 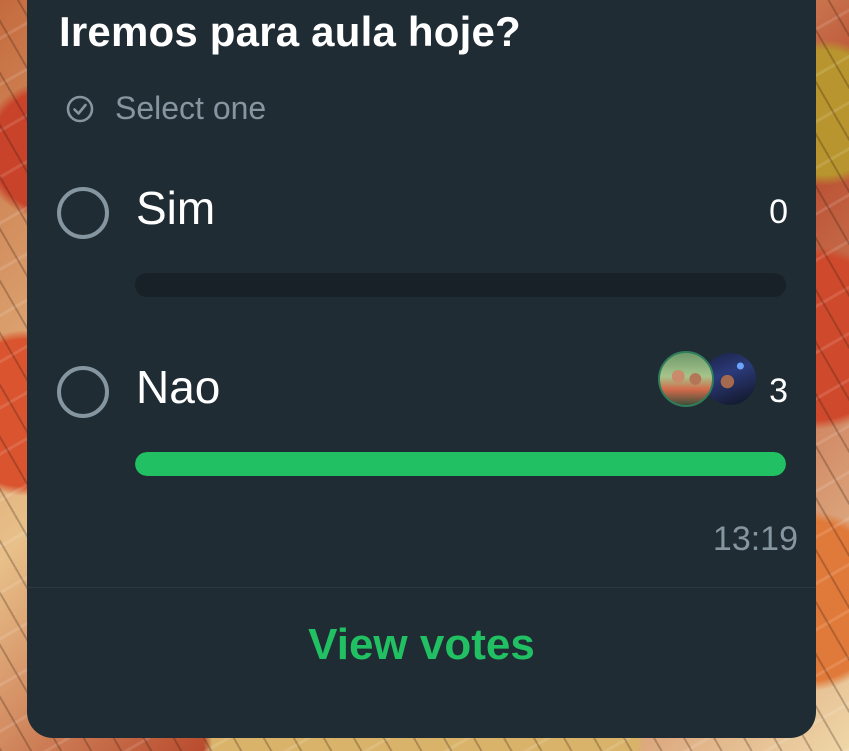 I want to click on vote-progress-fill, so click(x=460, y=464).